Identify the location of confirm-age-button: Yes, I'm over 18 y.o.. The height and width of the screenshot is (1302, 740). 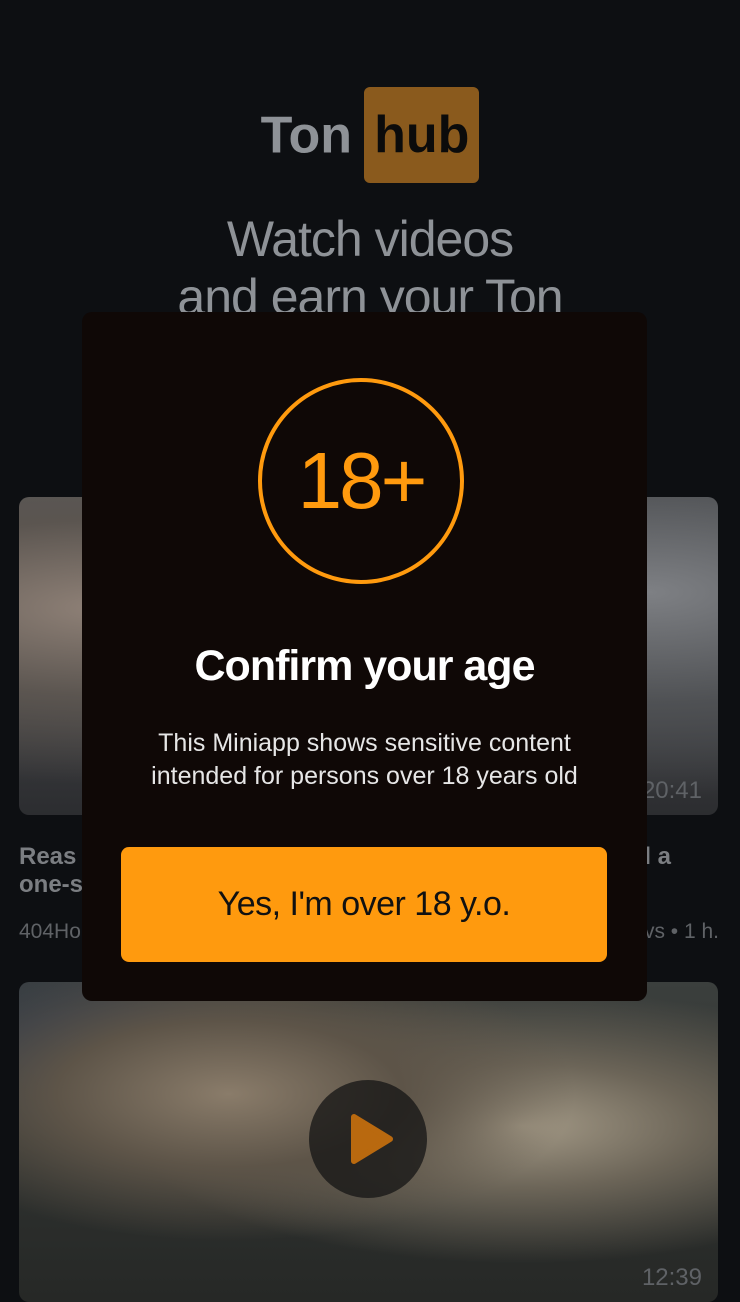
(364, 904).